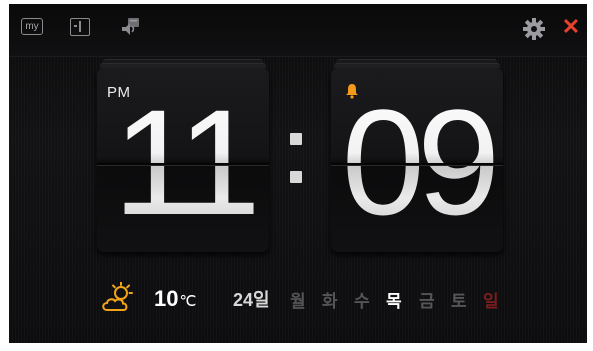 Image resolution: width=593 pixels, height=351 pixels. Describe the element at coordinates (491, 301) in the screenshot. I see `weekday-sun: 일` at that location.